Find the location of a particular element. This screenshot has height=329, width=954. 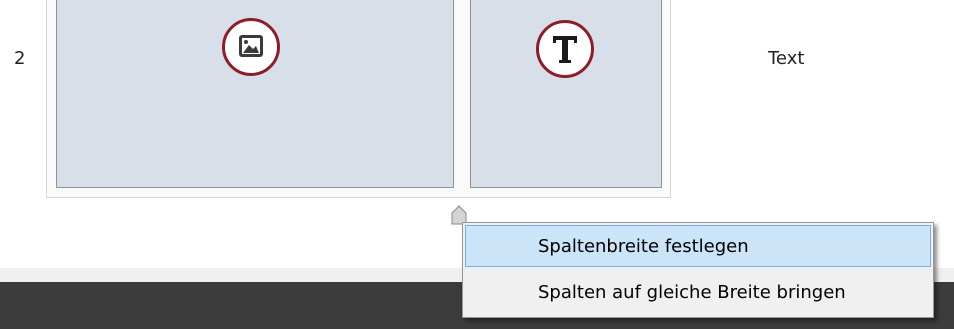

image-icon is located at coordinates (251, 47).